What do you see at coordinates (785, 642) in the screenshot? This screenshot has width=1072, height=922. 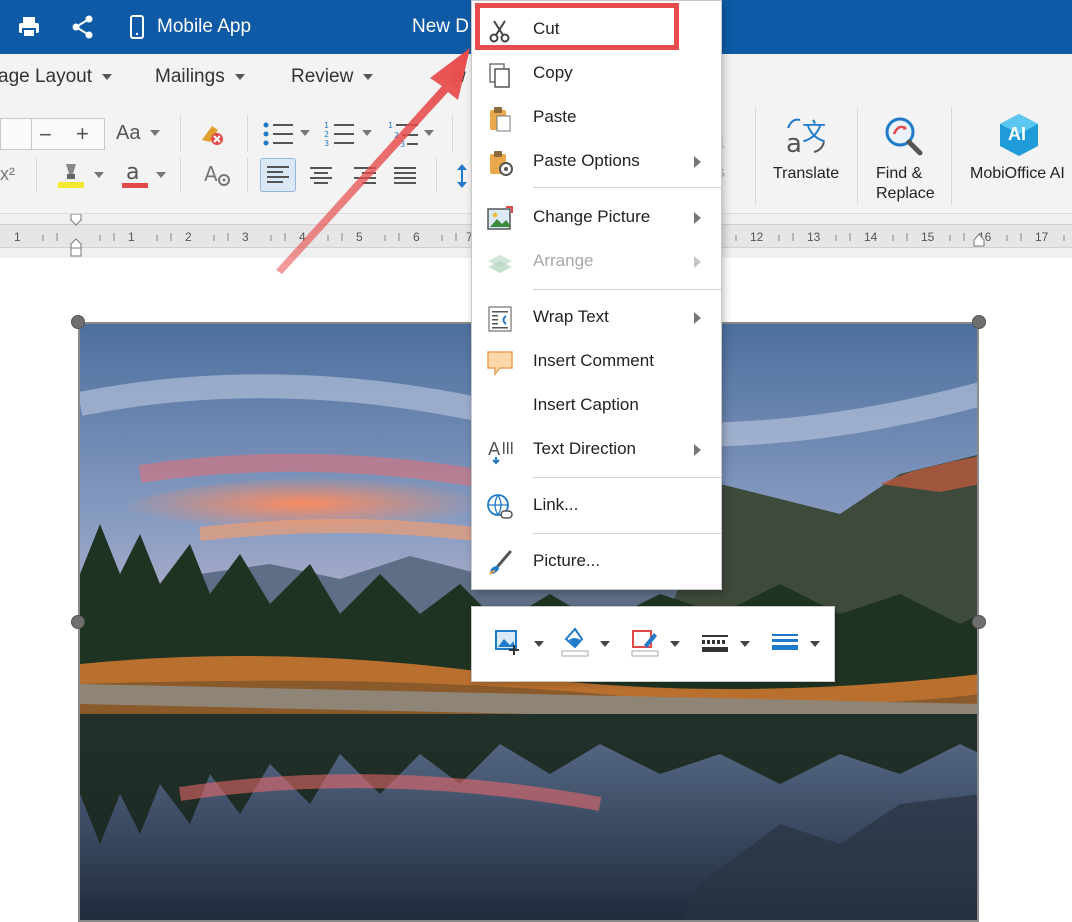 I see `line-weight-icon` at bounding box center [785, 642].